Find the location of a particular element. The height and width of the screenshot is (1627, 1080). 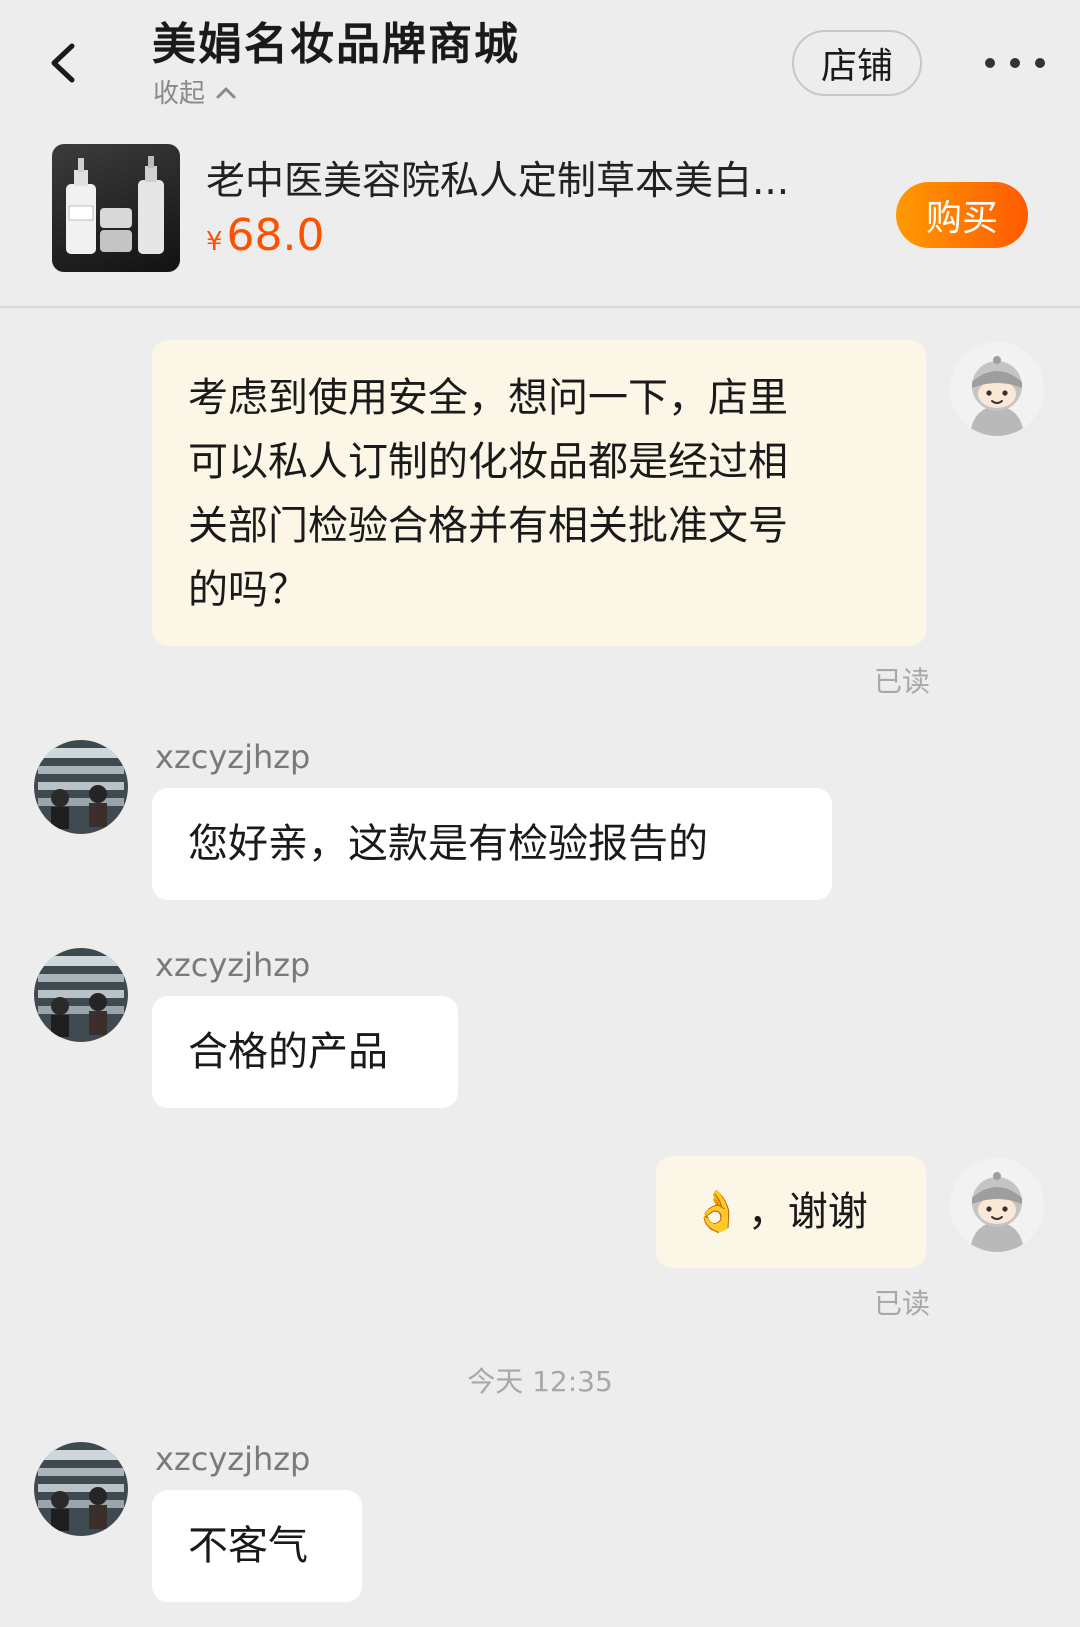

more-dots-icon is located at coordinates (990, 63).